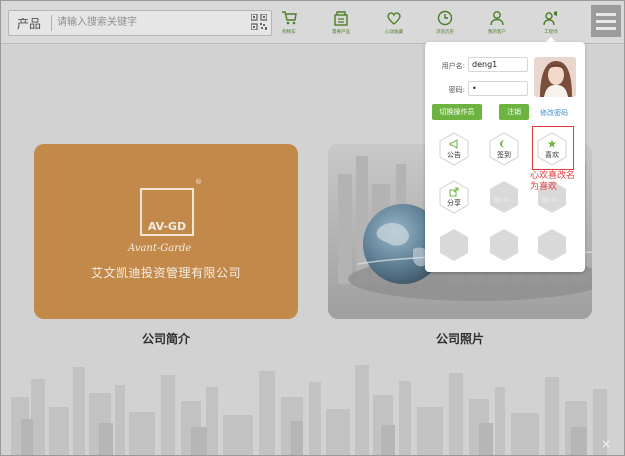 Image resolution: width=625 pixels, height=456 pixels. What do you see at coordinates (167, 226) in the screenshot?
I see `logo-text: AV-GD` at bounding box center [167, 226].